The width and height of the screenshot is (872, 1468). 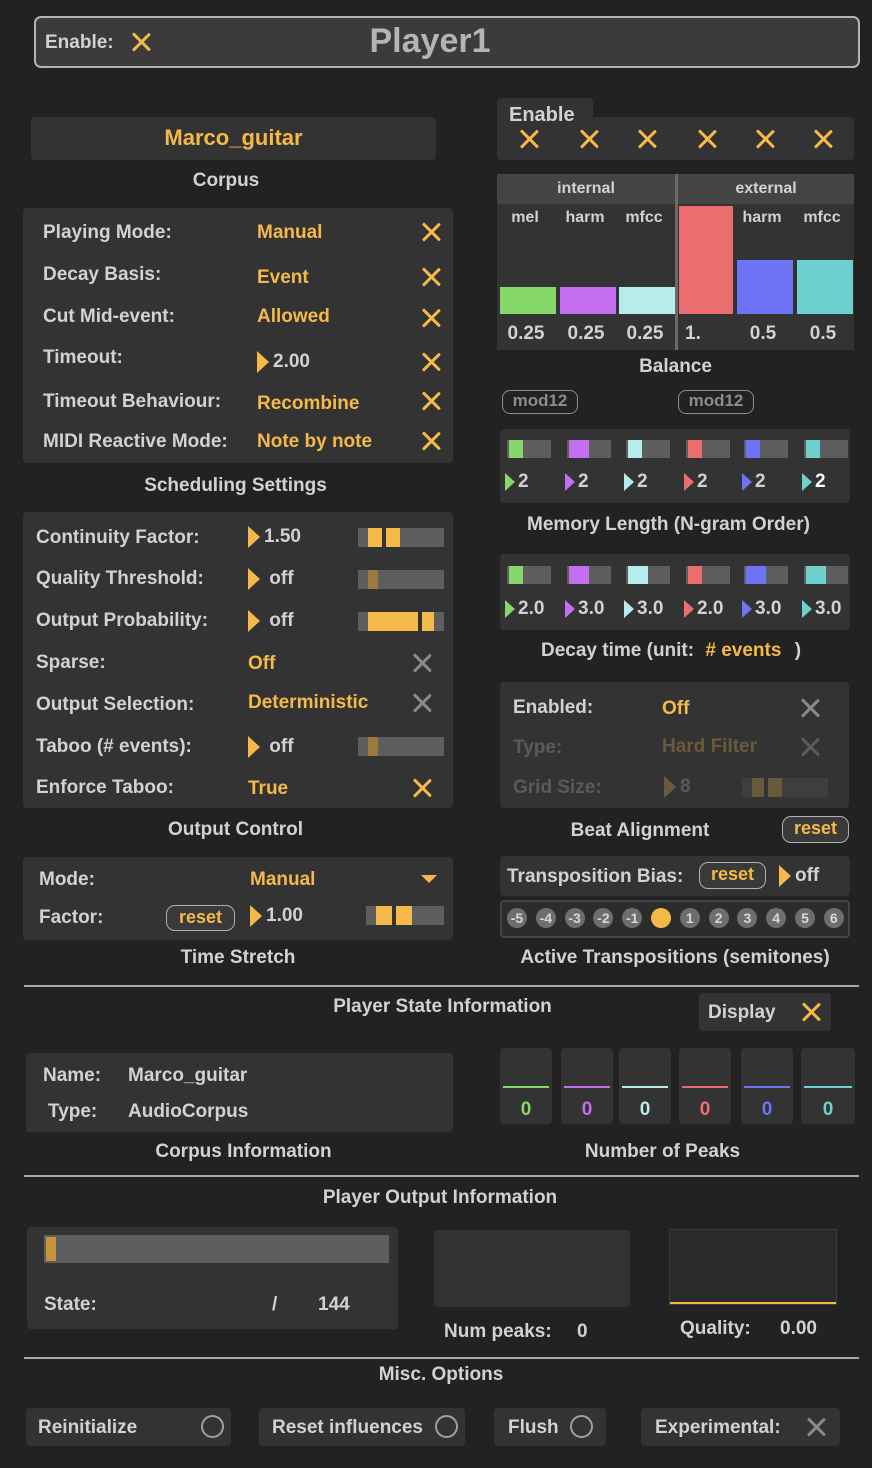 I want to click on quality-threshold-slider, so click(x=401, y=579).